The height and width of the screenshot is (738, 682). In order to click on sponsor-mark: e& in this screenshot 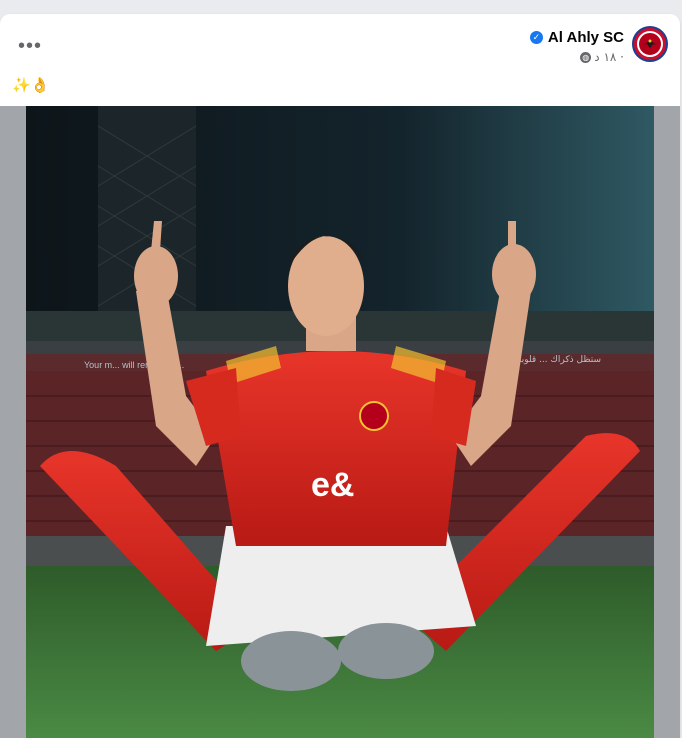, I will do `click(332, 485)`.